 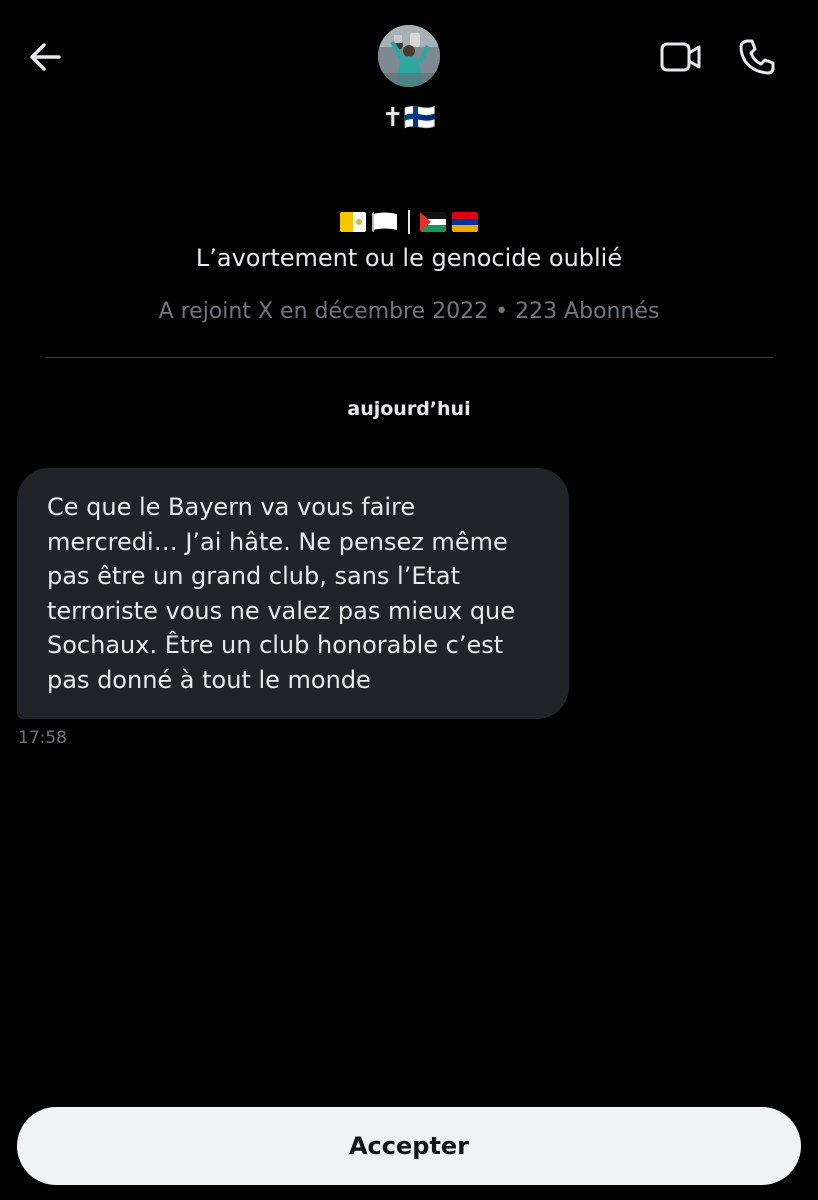 I want to click on back-button, so click(x=45, y=57).